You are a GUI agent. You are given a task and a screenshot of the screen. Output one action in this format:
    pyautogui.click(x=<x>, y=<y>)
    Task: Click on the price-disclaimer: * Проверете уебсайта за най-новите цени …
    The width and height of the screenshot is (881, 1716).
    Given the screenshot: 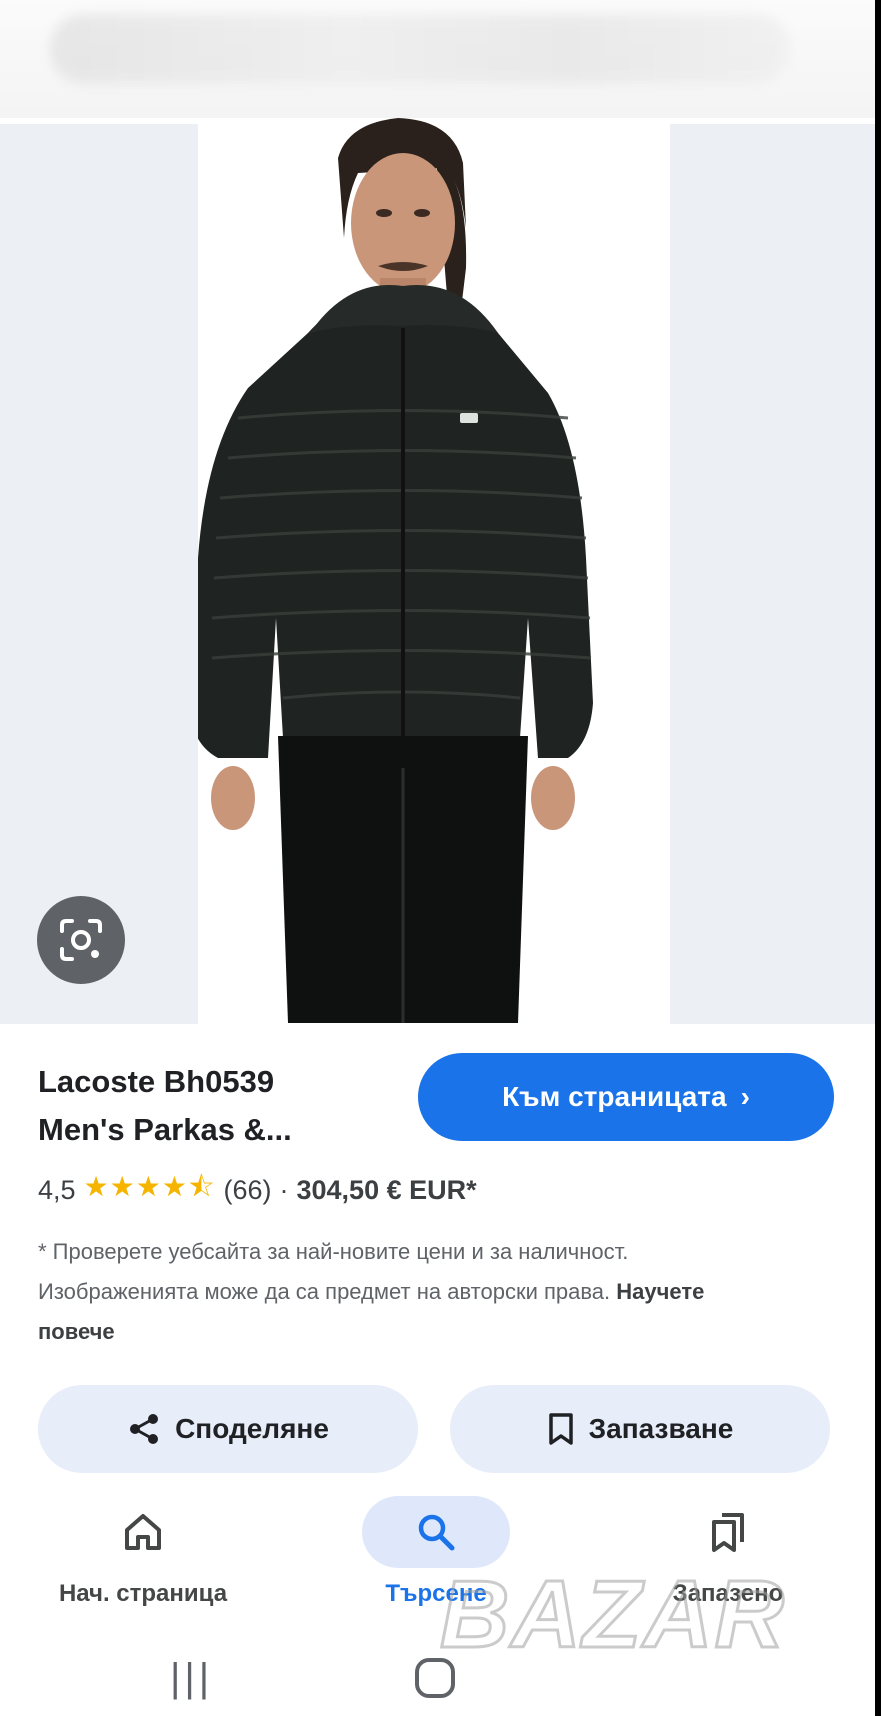 What is the action you would take?
    pyautogui.click(x=398, y=1292)
    